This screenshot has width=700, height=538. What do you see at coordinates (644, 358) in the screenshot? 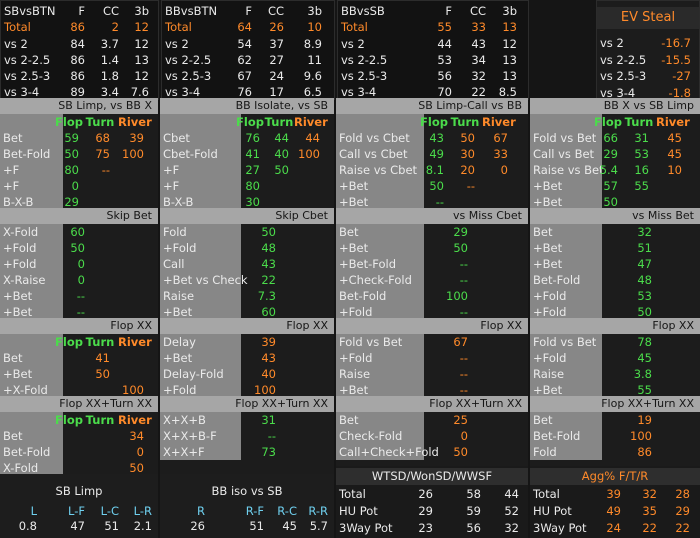
I see `stat-value: 45` at bounding box center [644, 358].